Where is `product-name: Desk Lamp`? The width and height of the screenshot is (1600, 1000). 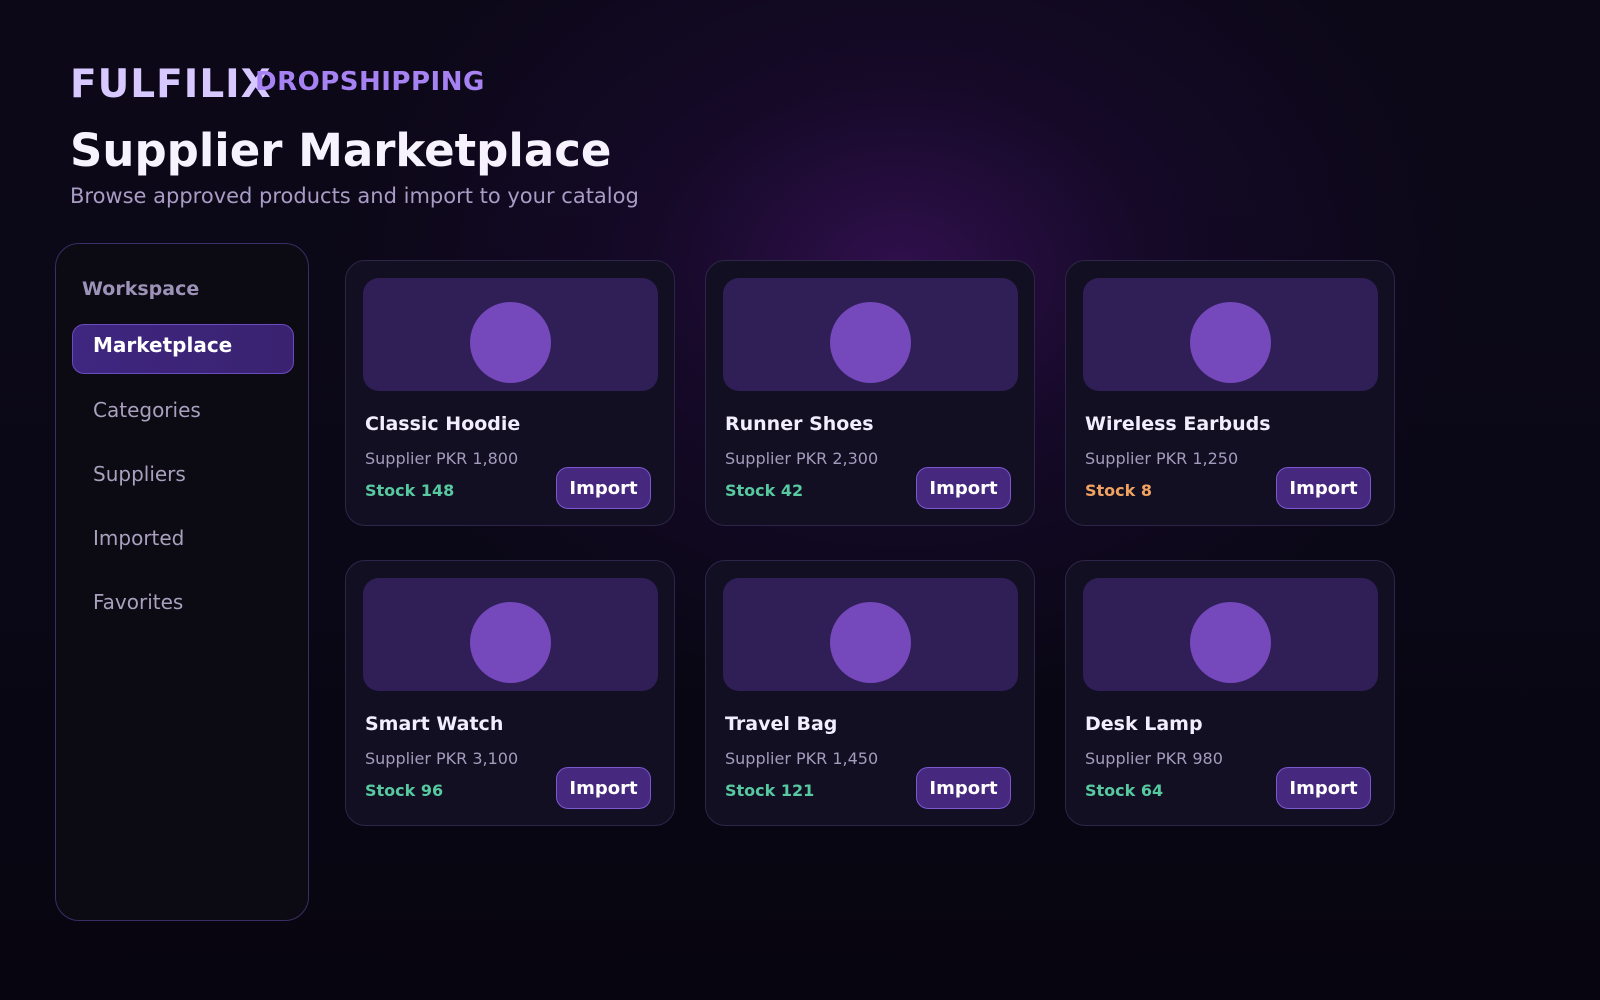
product-name: Desk Lamp is located at coordinates (1144, 724).